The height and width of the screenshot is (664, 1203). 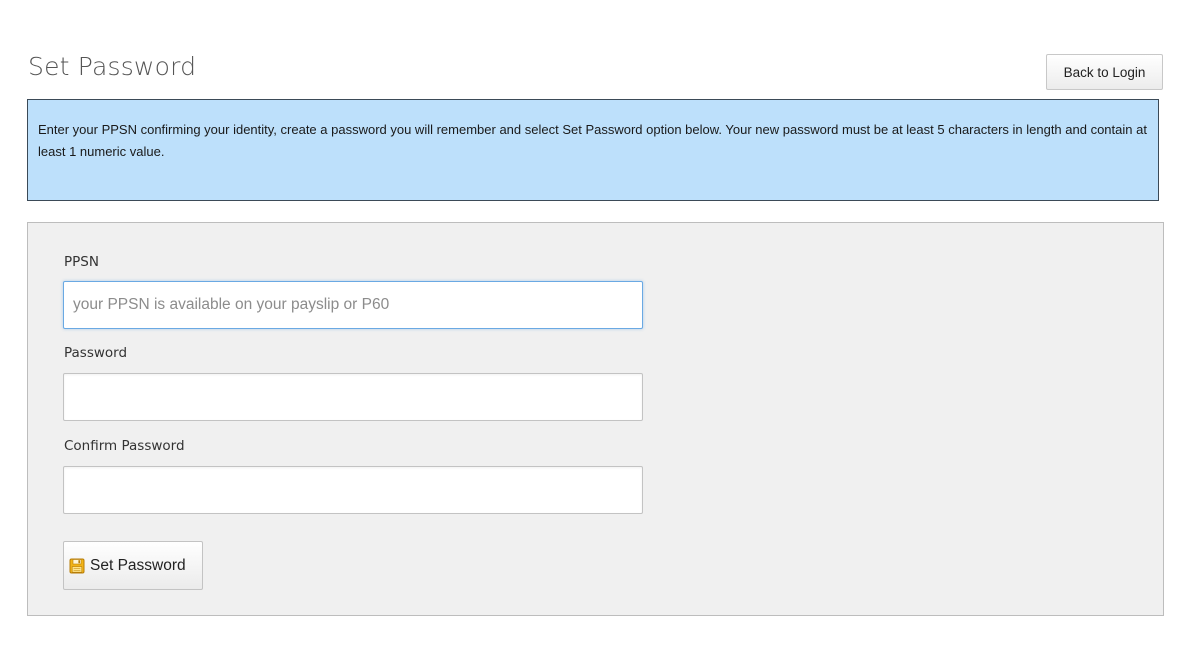 I want to click on page-title: Set Password, so click(x=112, y=66).